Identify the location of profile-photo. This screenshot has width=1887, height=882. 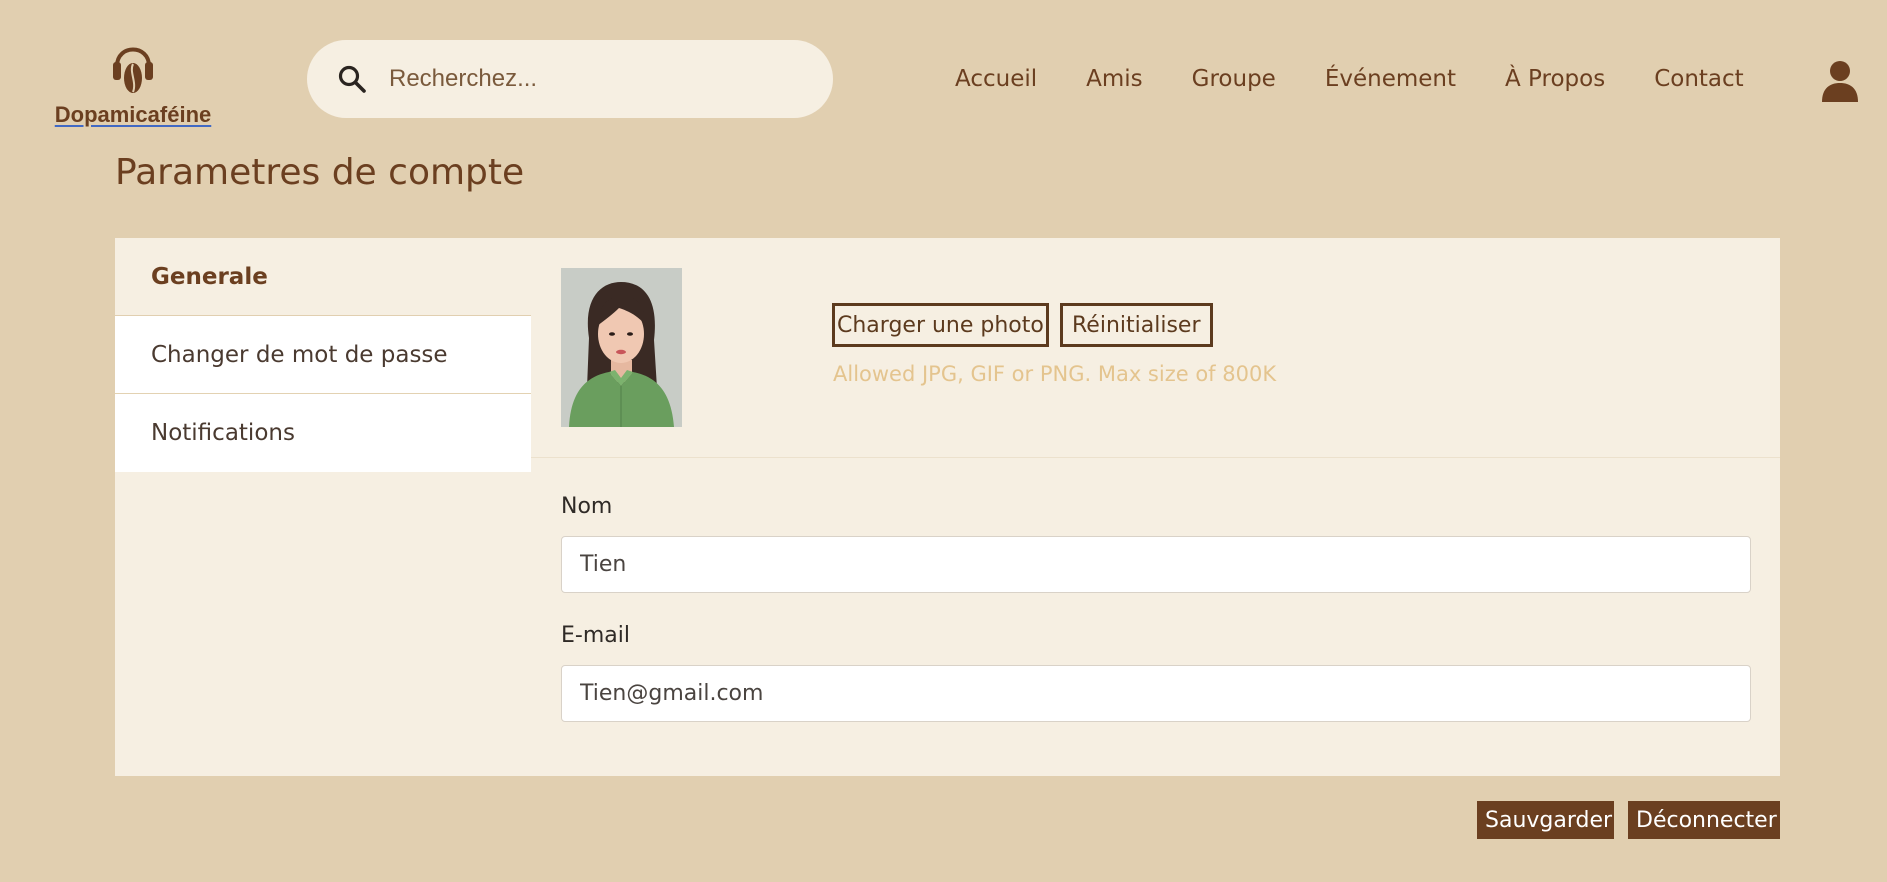
(621, 347).